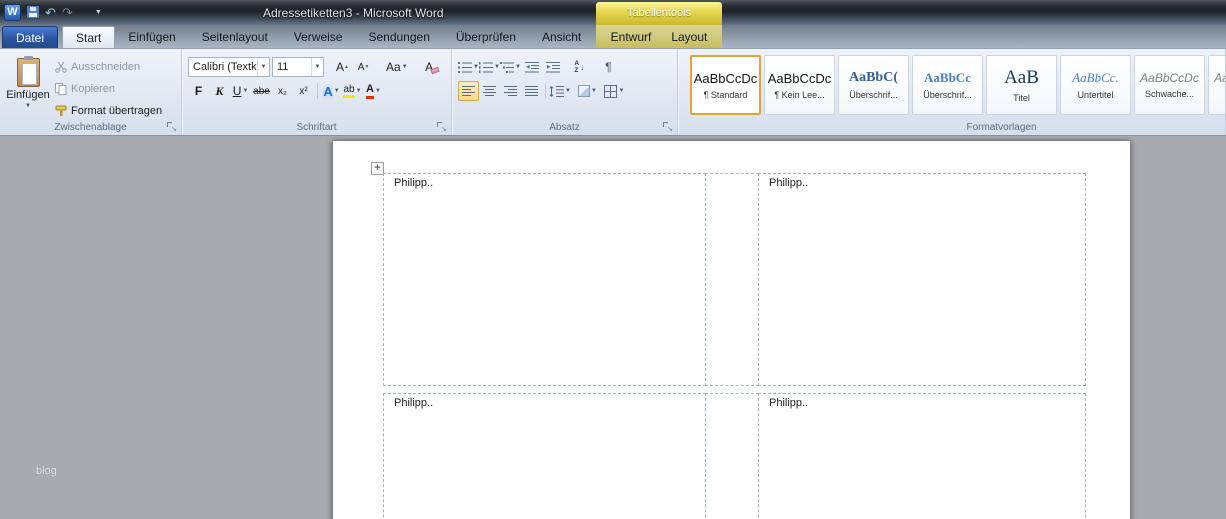  Describe the element at coordinates (240, 91) in the screenshot. I see `underline-button: U ▼` at that location.